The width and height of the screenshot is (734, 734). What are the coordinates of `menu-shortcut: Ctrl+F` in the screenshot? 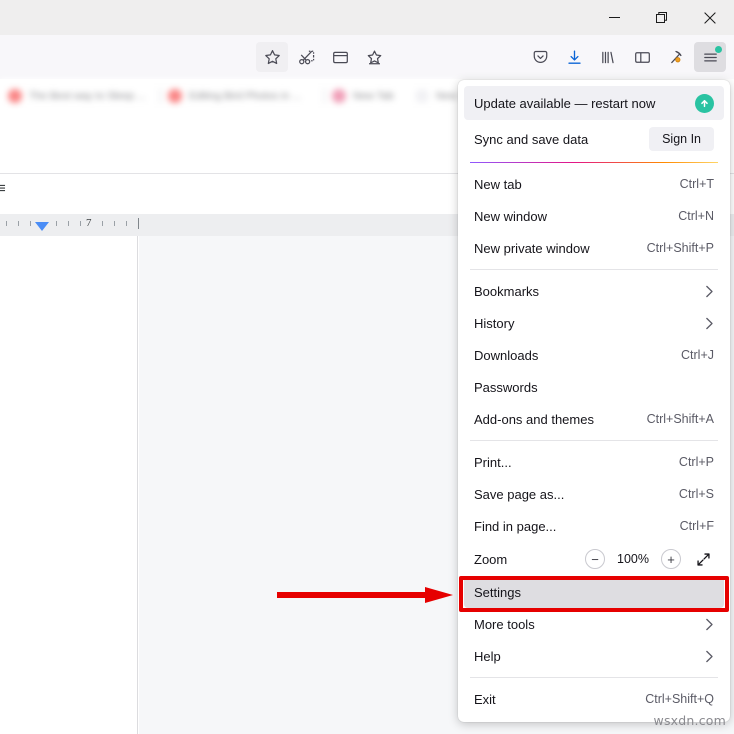 It's located at (696, 526).